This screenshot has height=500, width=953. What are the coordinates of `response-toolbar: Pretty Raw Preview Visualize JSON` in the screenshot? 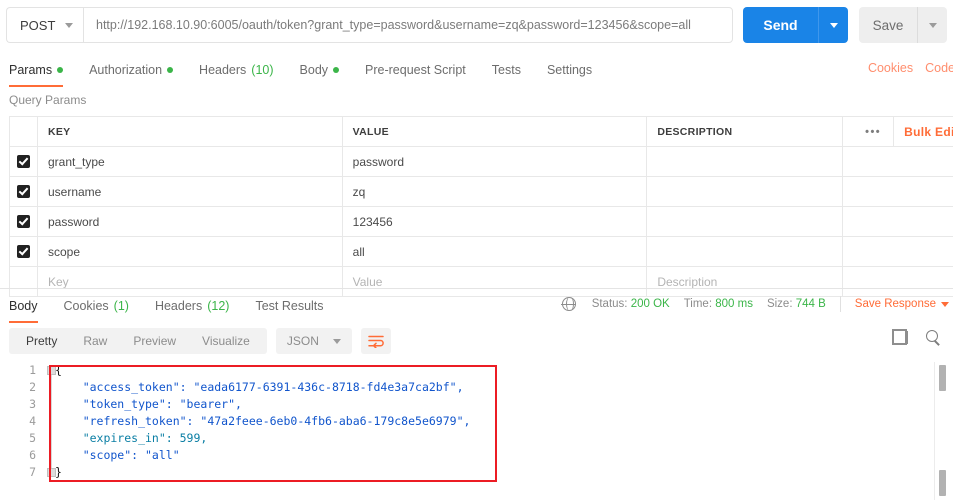 It's located at (200, 341).